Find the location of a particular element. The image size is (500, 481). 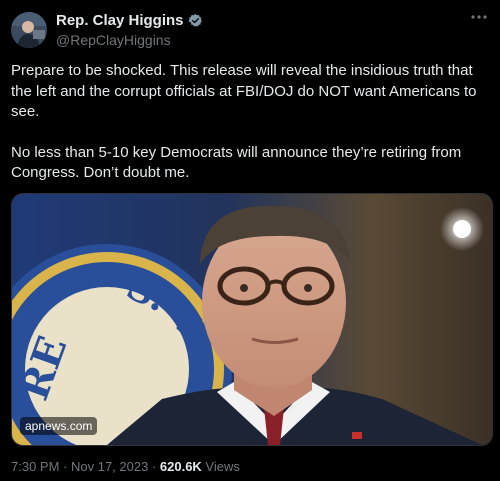

tweet-date: Nov 17, 2023 is located at coordinates (109, 466).